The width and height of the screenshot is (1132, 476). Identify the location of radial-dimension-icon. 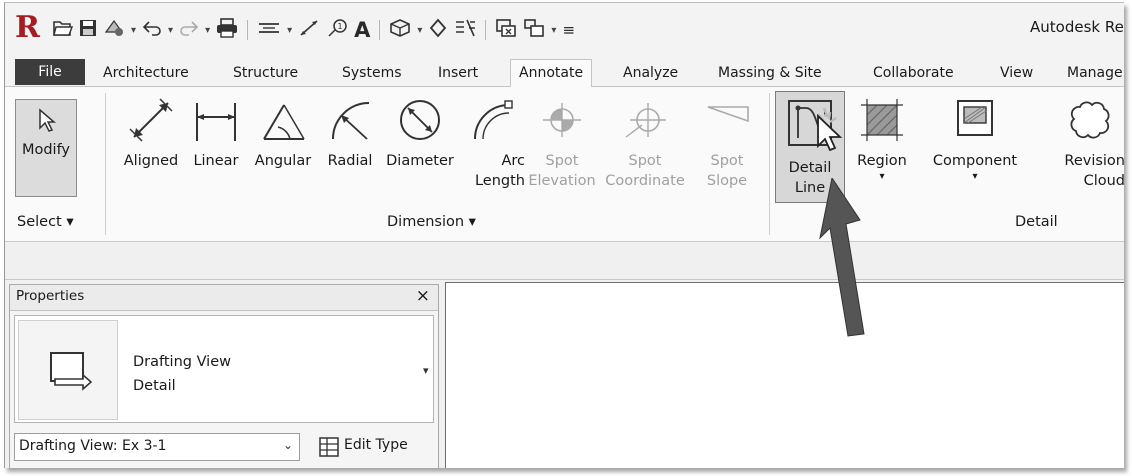
(351, 121).